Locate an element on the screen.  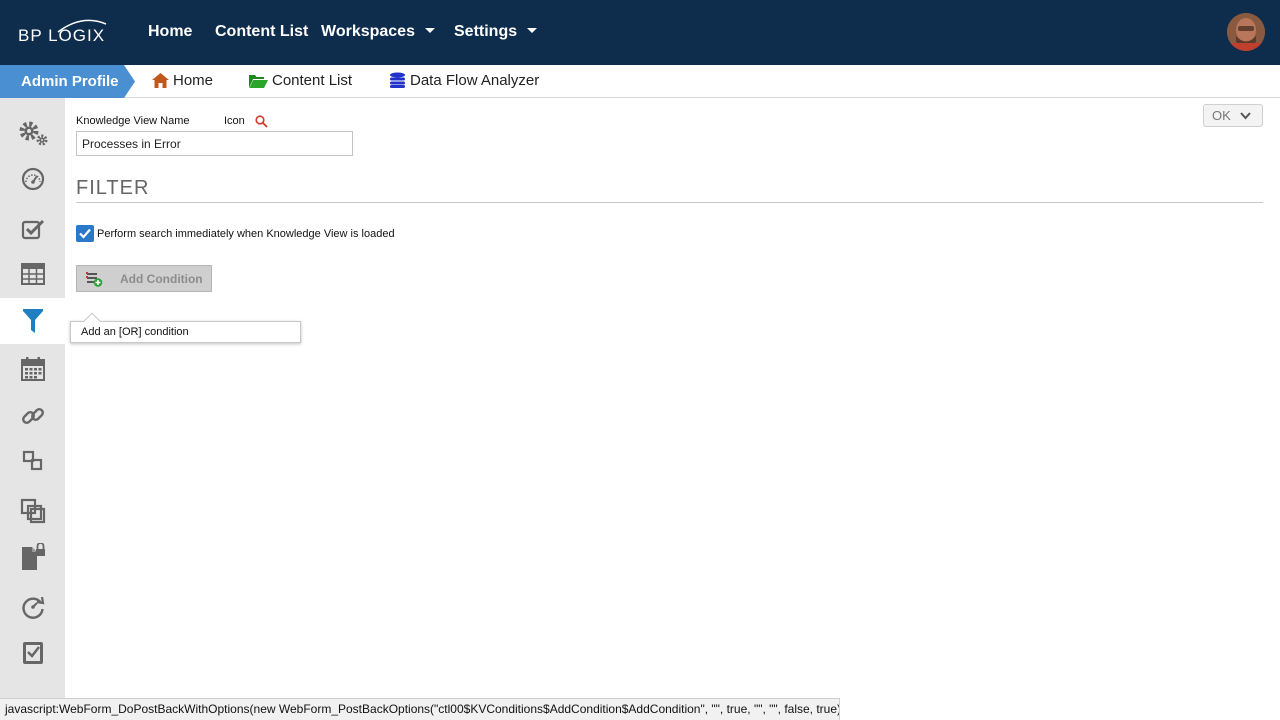
checkmark-icon is located at coordinates (85, 233).